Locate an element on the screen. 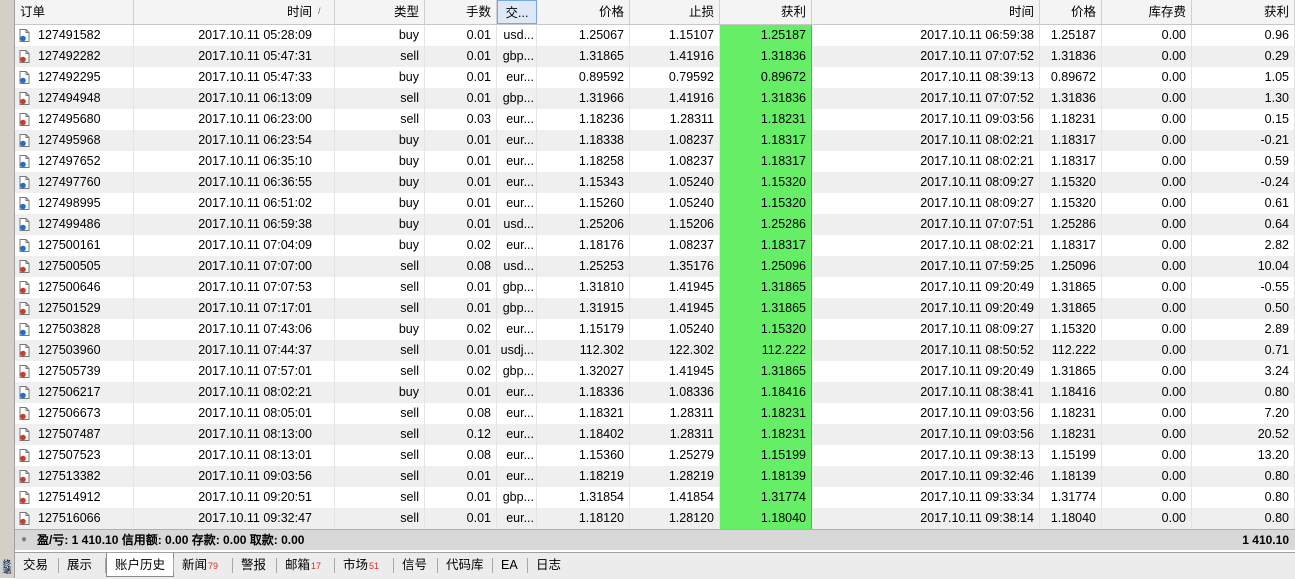 The height and width of the screenshot is (579, 1295). tab-6: 邮箱17 is located at coordinates (303, 565).